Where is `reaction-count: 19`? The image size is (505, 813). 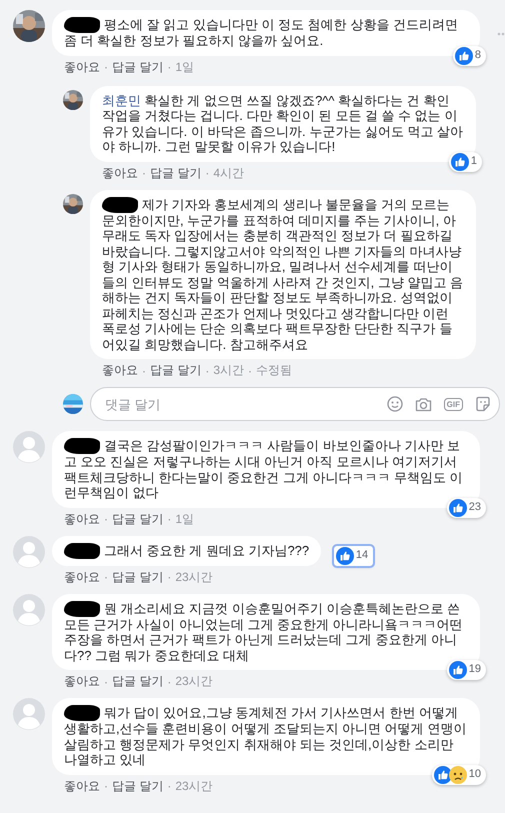
reaction-count: 19 is located at coordinates (474, 670).